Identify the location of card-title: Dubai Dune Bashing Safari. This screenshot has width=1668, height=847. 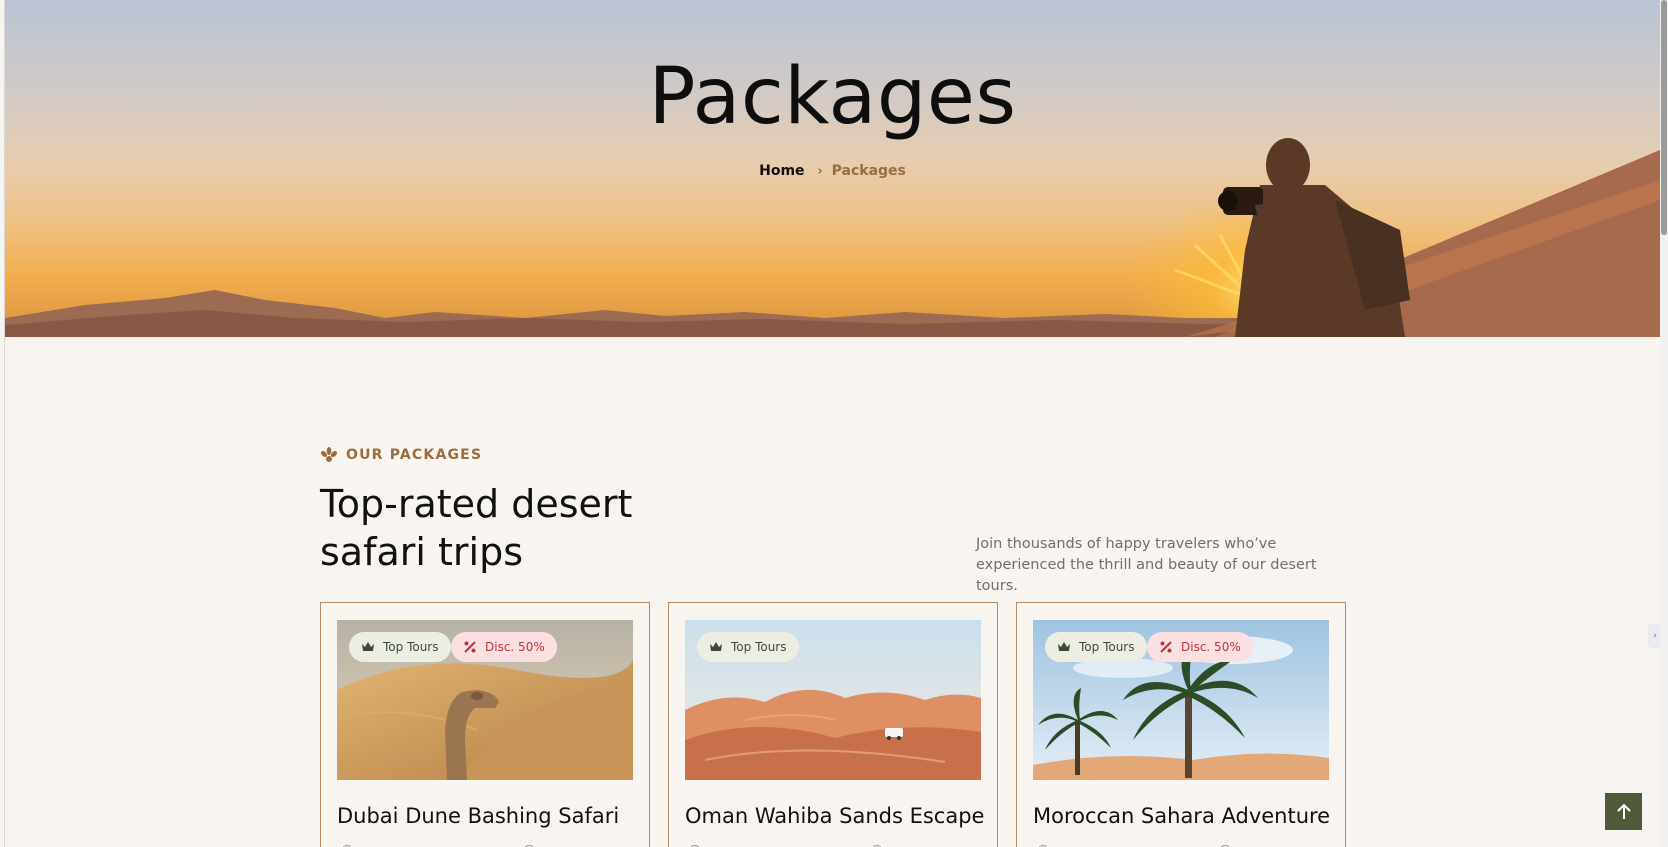
(478, 816).